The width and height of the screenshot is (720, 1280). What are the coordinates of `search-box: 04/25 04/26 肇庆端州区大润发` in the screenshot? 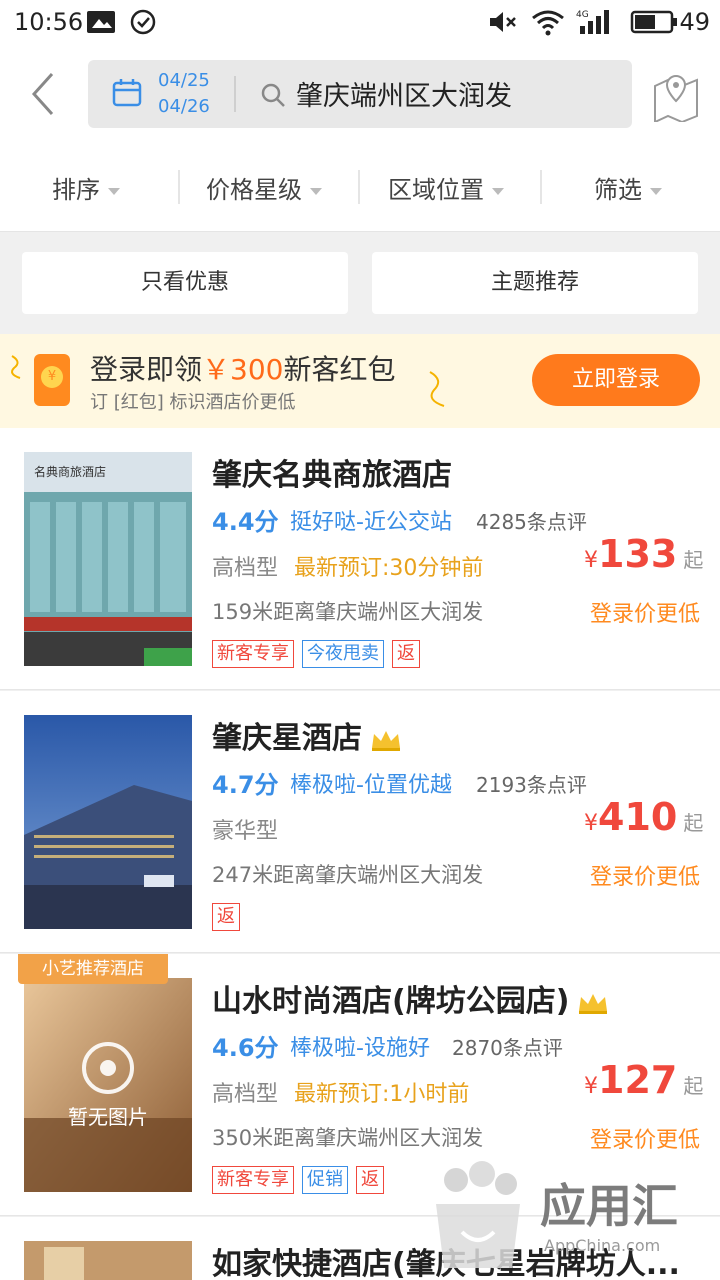 It's located at (360, 94).